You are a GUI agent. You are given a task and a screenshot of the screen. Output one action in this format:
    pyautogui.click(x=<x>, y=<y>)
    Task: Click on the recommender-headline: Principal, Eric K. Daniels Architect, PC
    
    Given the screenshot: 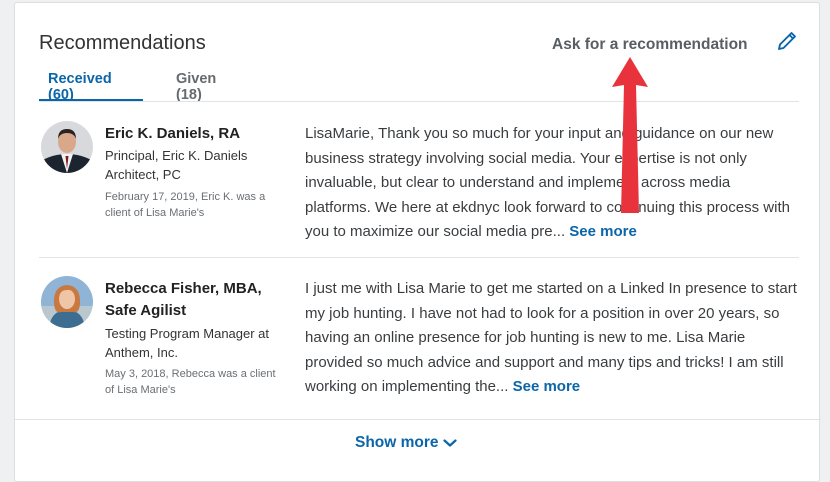 What is the action you would take?
    pyautogui.click(x=176, y=165)
    